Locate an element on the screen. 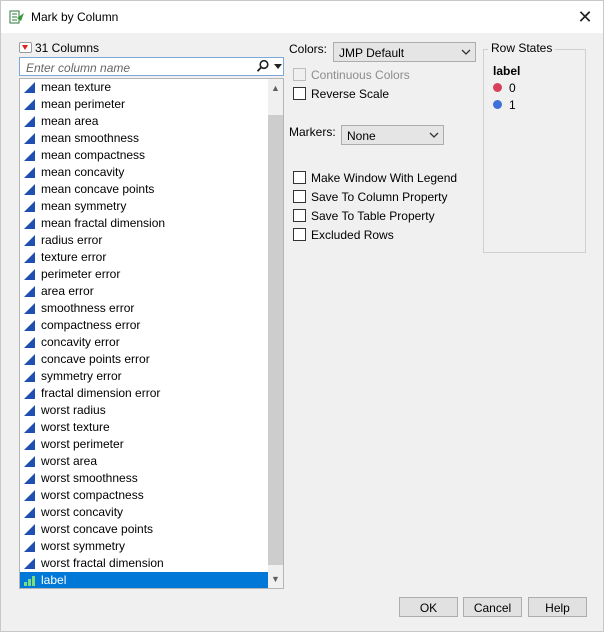 The image size is (604, 632). save-to-column-property-label: Save To Column Property is located at coordinates (379, 197).